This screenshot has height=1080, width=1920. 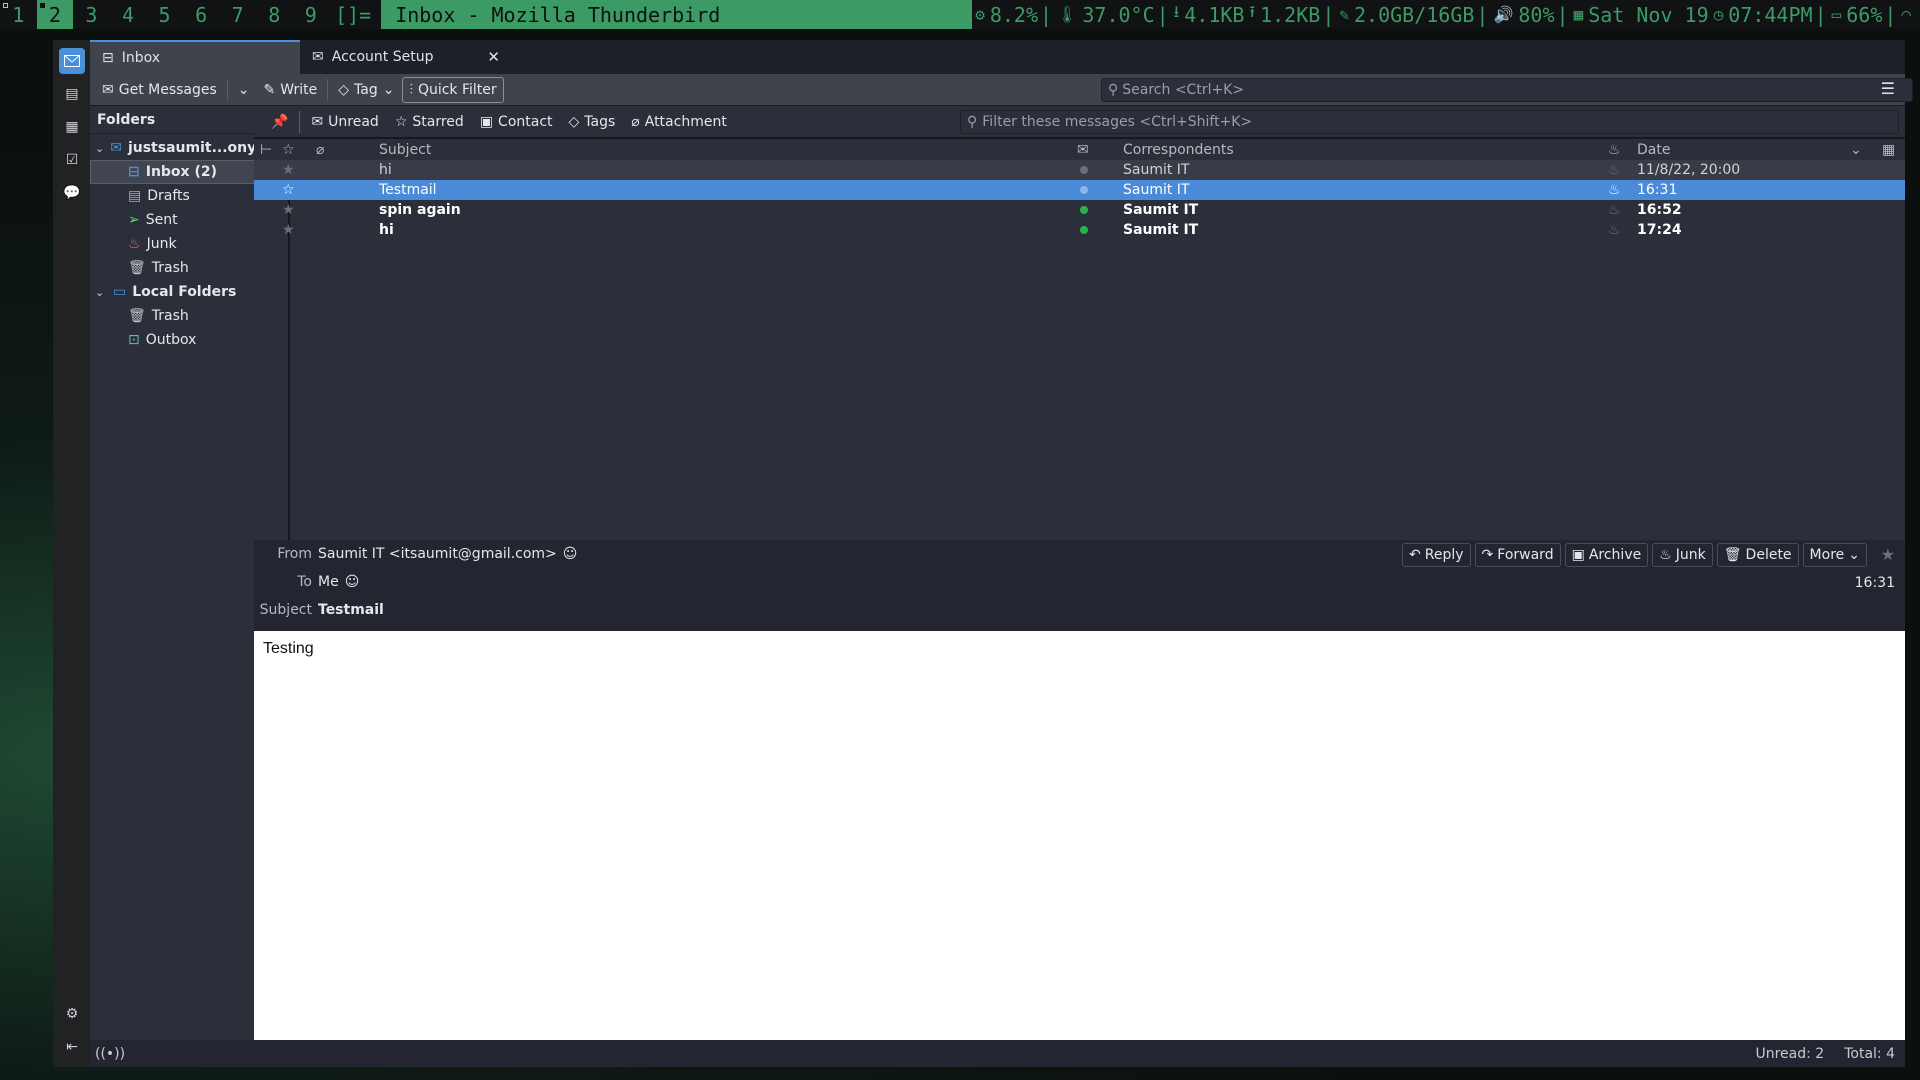 I want to click on message-row: ★ spin again Saumit IT ♨ 16:52, so click(x=1079, y=210).